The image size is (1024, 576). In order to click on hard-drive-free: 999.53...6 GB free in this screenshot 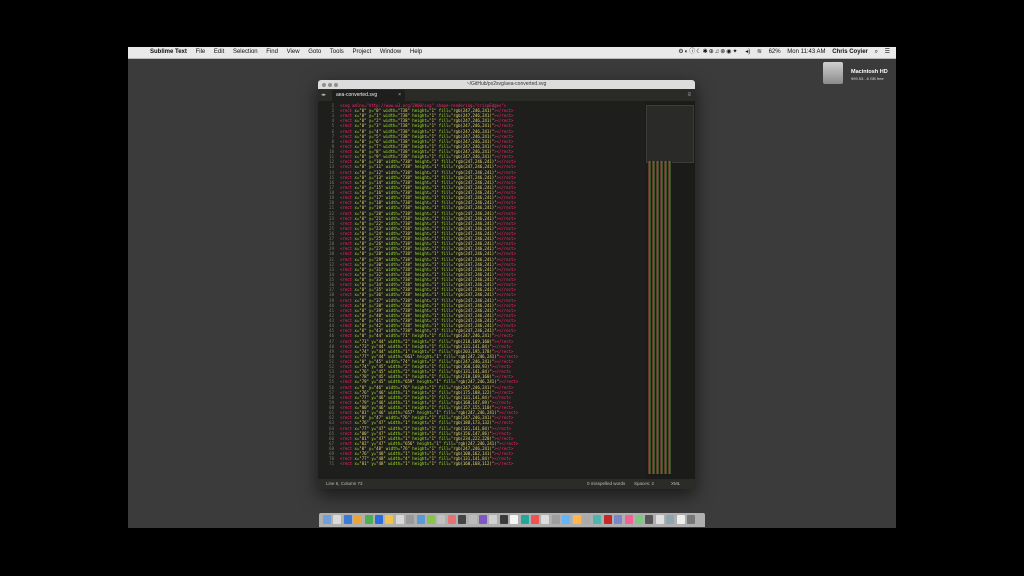, I will do `click(867, 78)`.